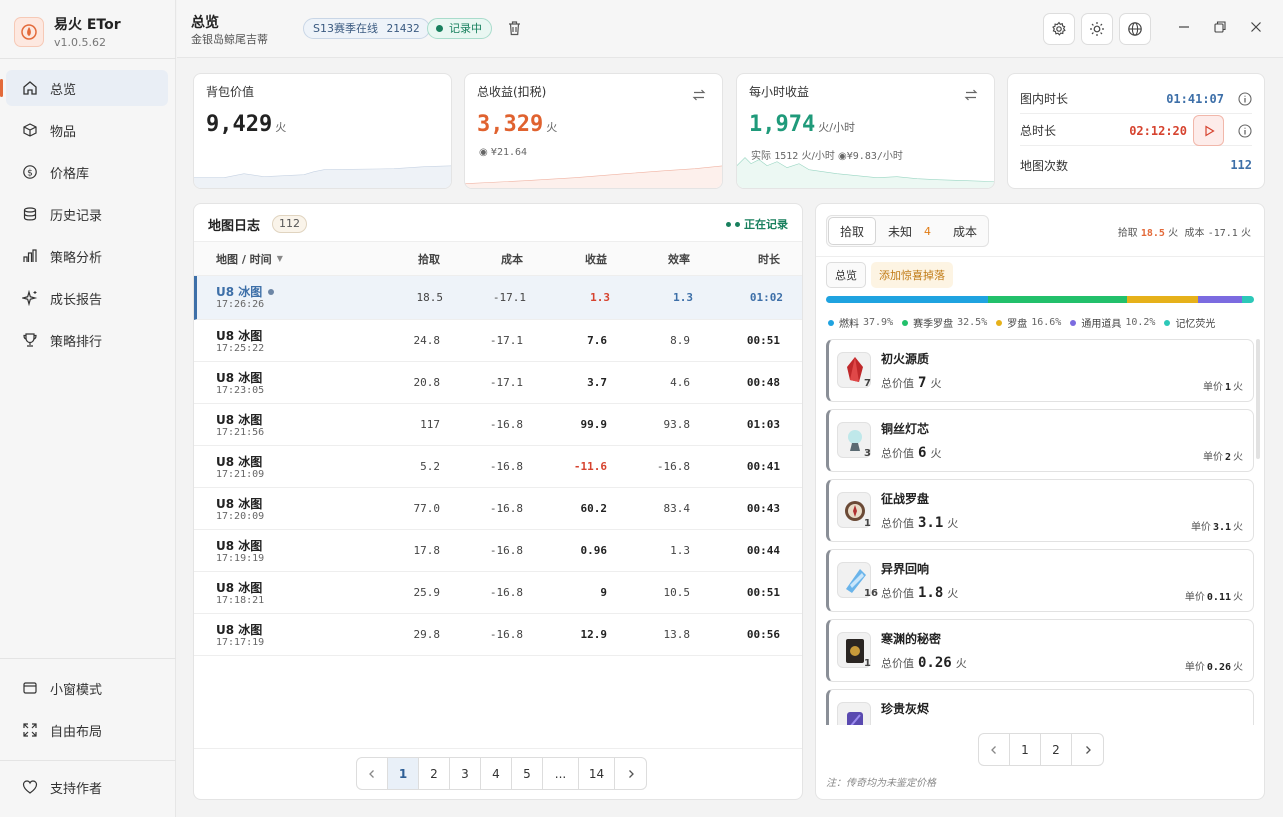 This screenshot has width=1283, height=817. What do you see at coordinates (679, 258) in the screenshot?
I see `column-header-efficiency: 效率` at bounding box center [679, 258].